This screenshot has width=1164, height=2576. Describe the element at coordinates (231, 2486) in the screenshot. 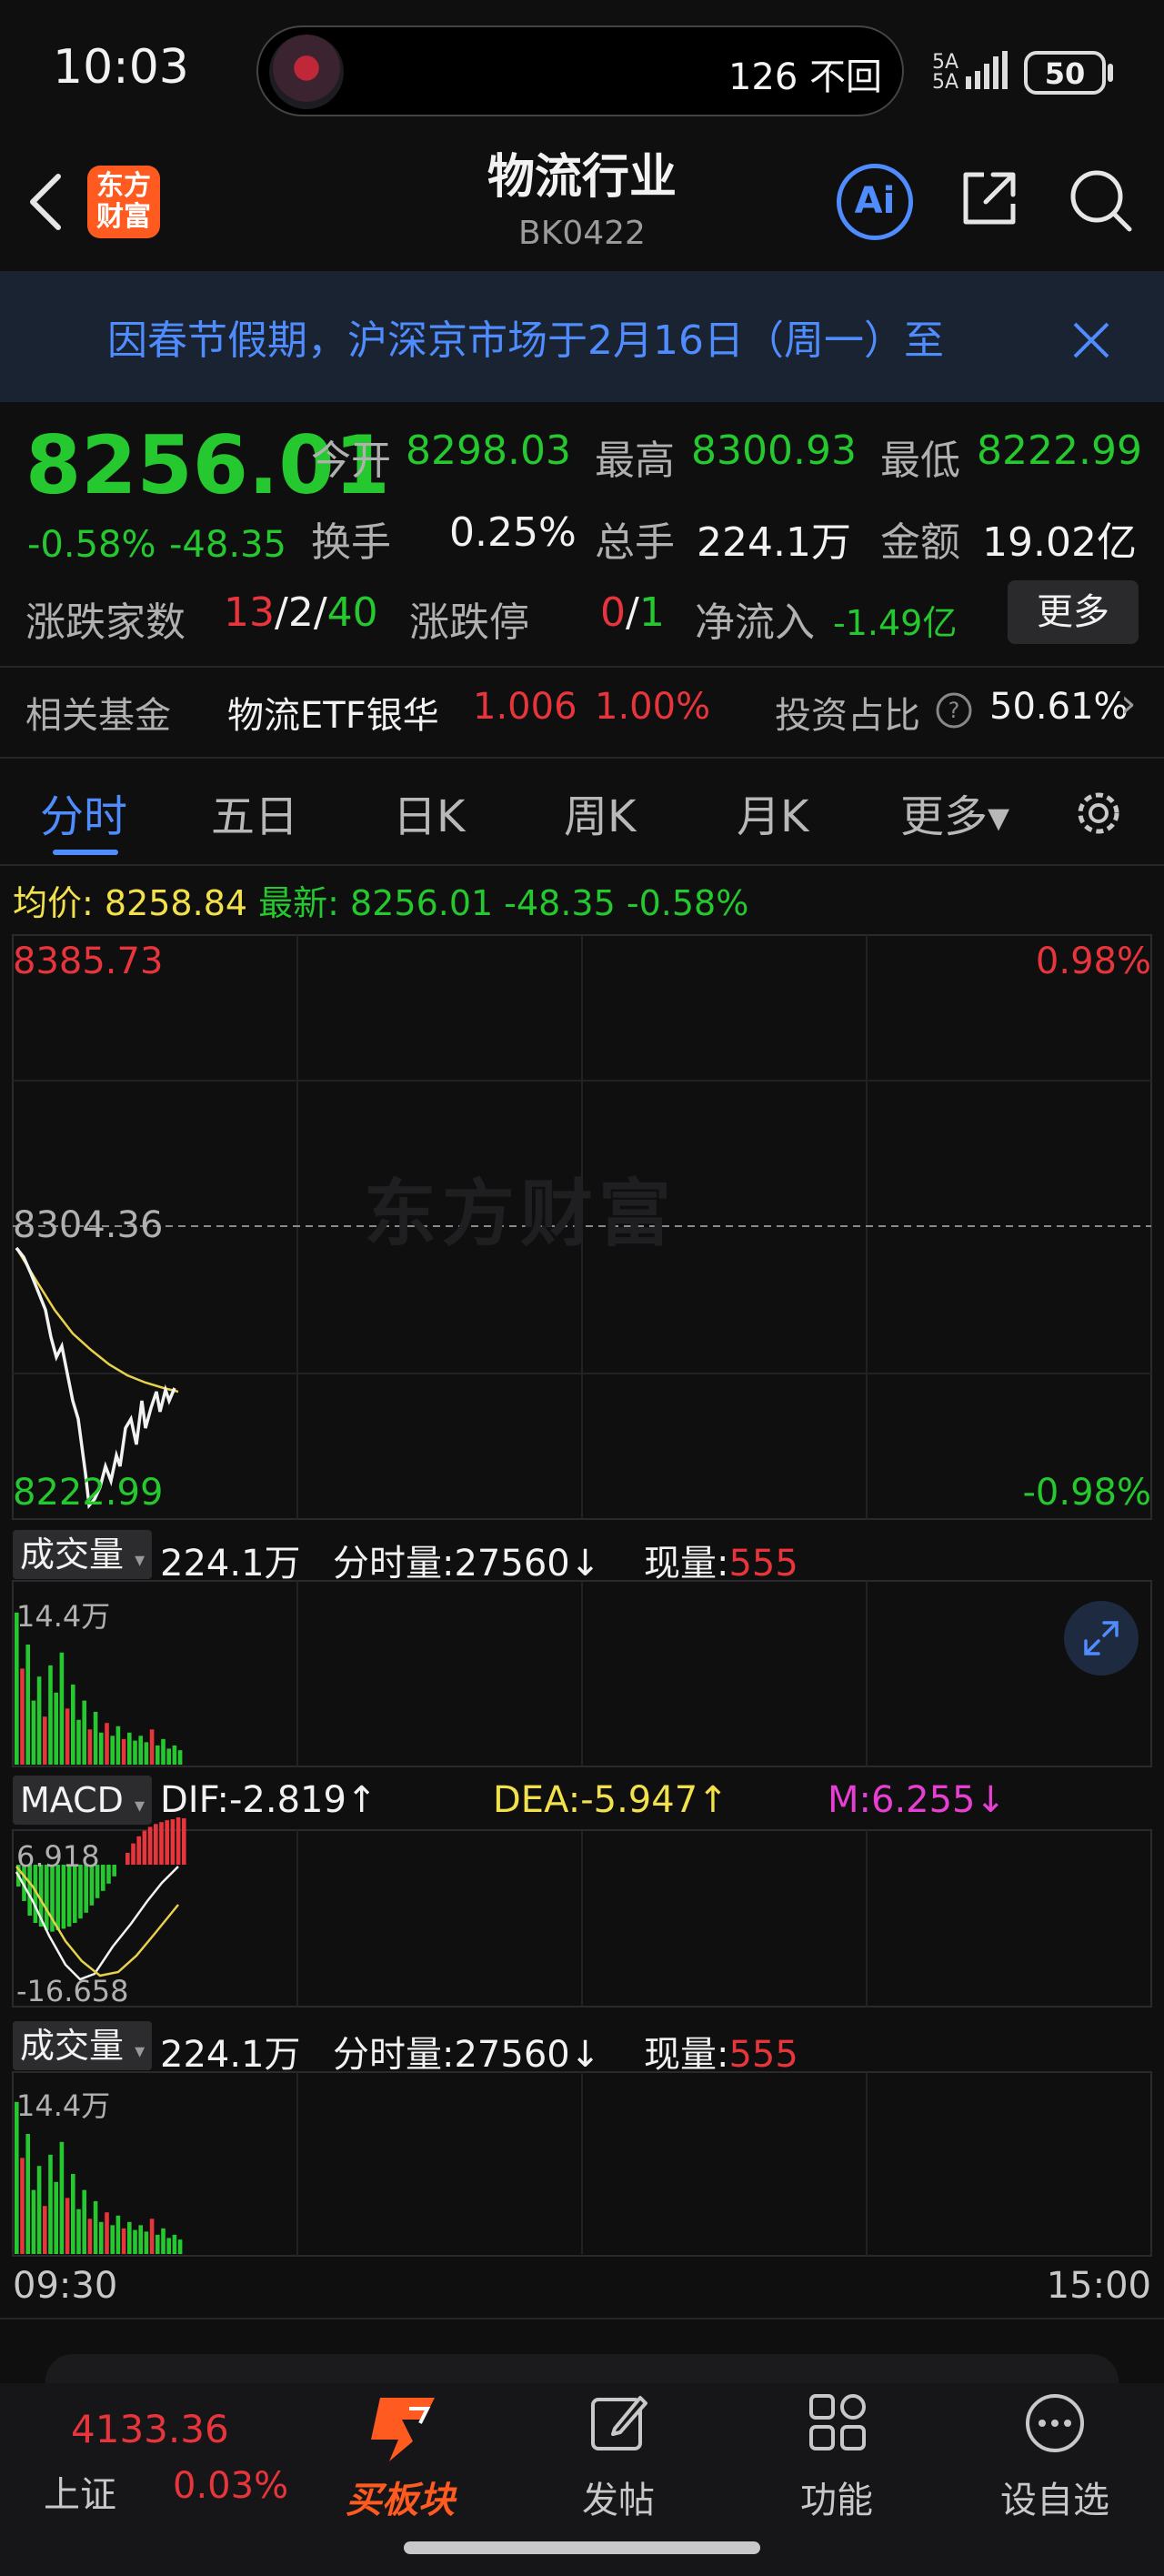

I see `index-pct: 0.03%` at that location.